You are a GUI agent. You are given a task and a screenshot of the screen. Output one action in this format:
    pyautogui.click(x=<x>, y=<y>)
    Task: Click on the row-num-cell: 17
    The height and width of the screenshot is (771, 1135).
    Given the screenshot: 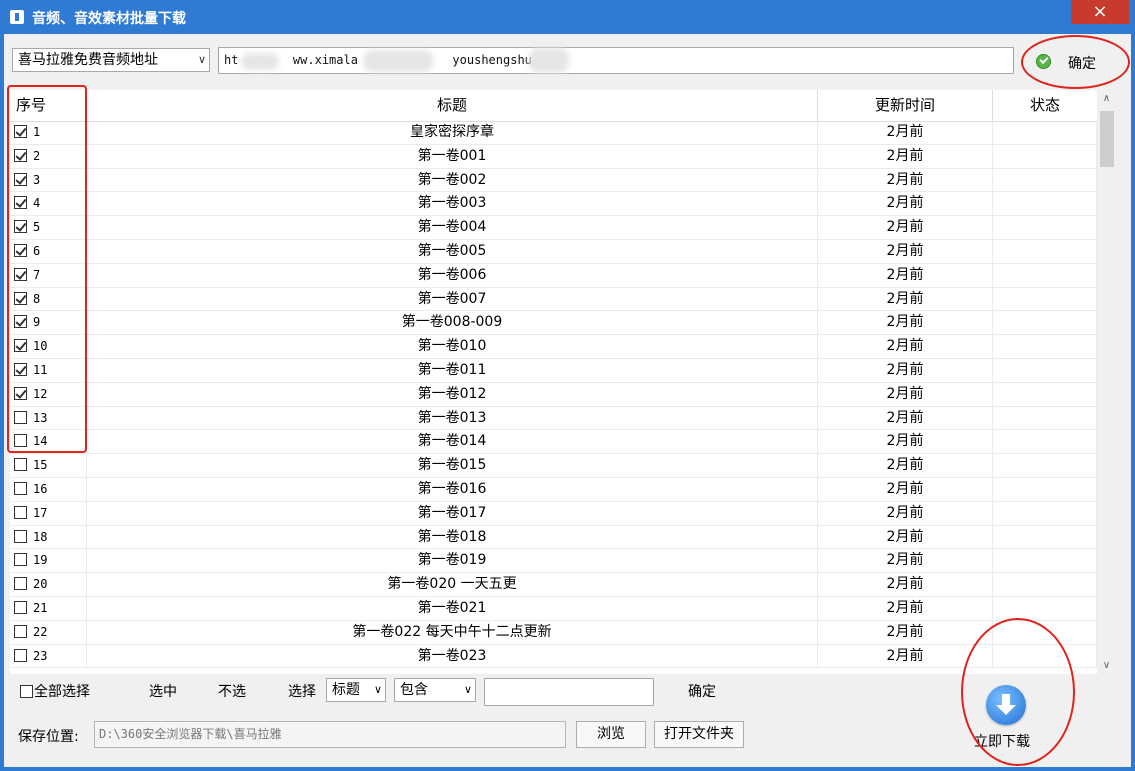 What is the action you would take?
    pyautogui.click(x=48, y=513)
    